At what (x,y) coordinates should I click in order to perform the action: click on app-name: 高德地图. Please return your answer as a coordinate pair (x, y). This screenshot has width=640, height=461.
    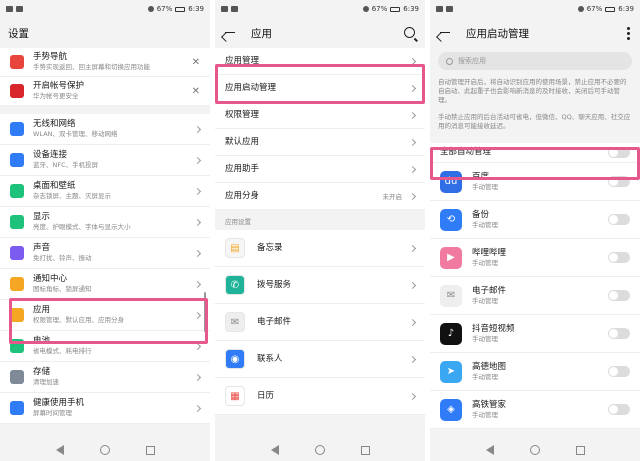
    Looking at the image, I should click on (489, 366).